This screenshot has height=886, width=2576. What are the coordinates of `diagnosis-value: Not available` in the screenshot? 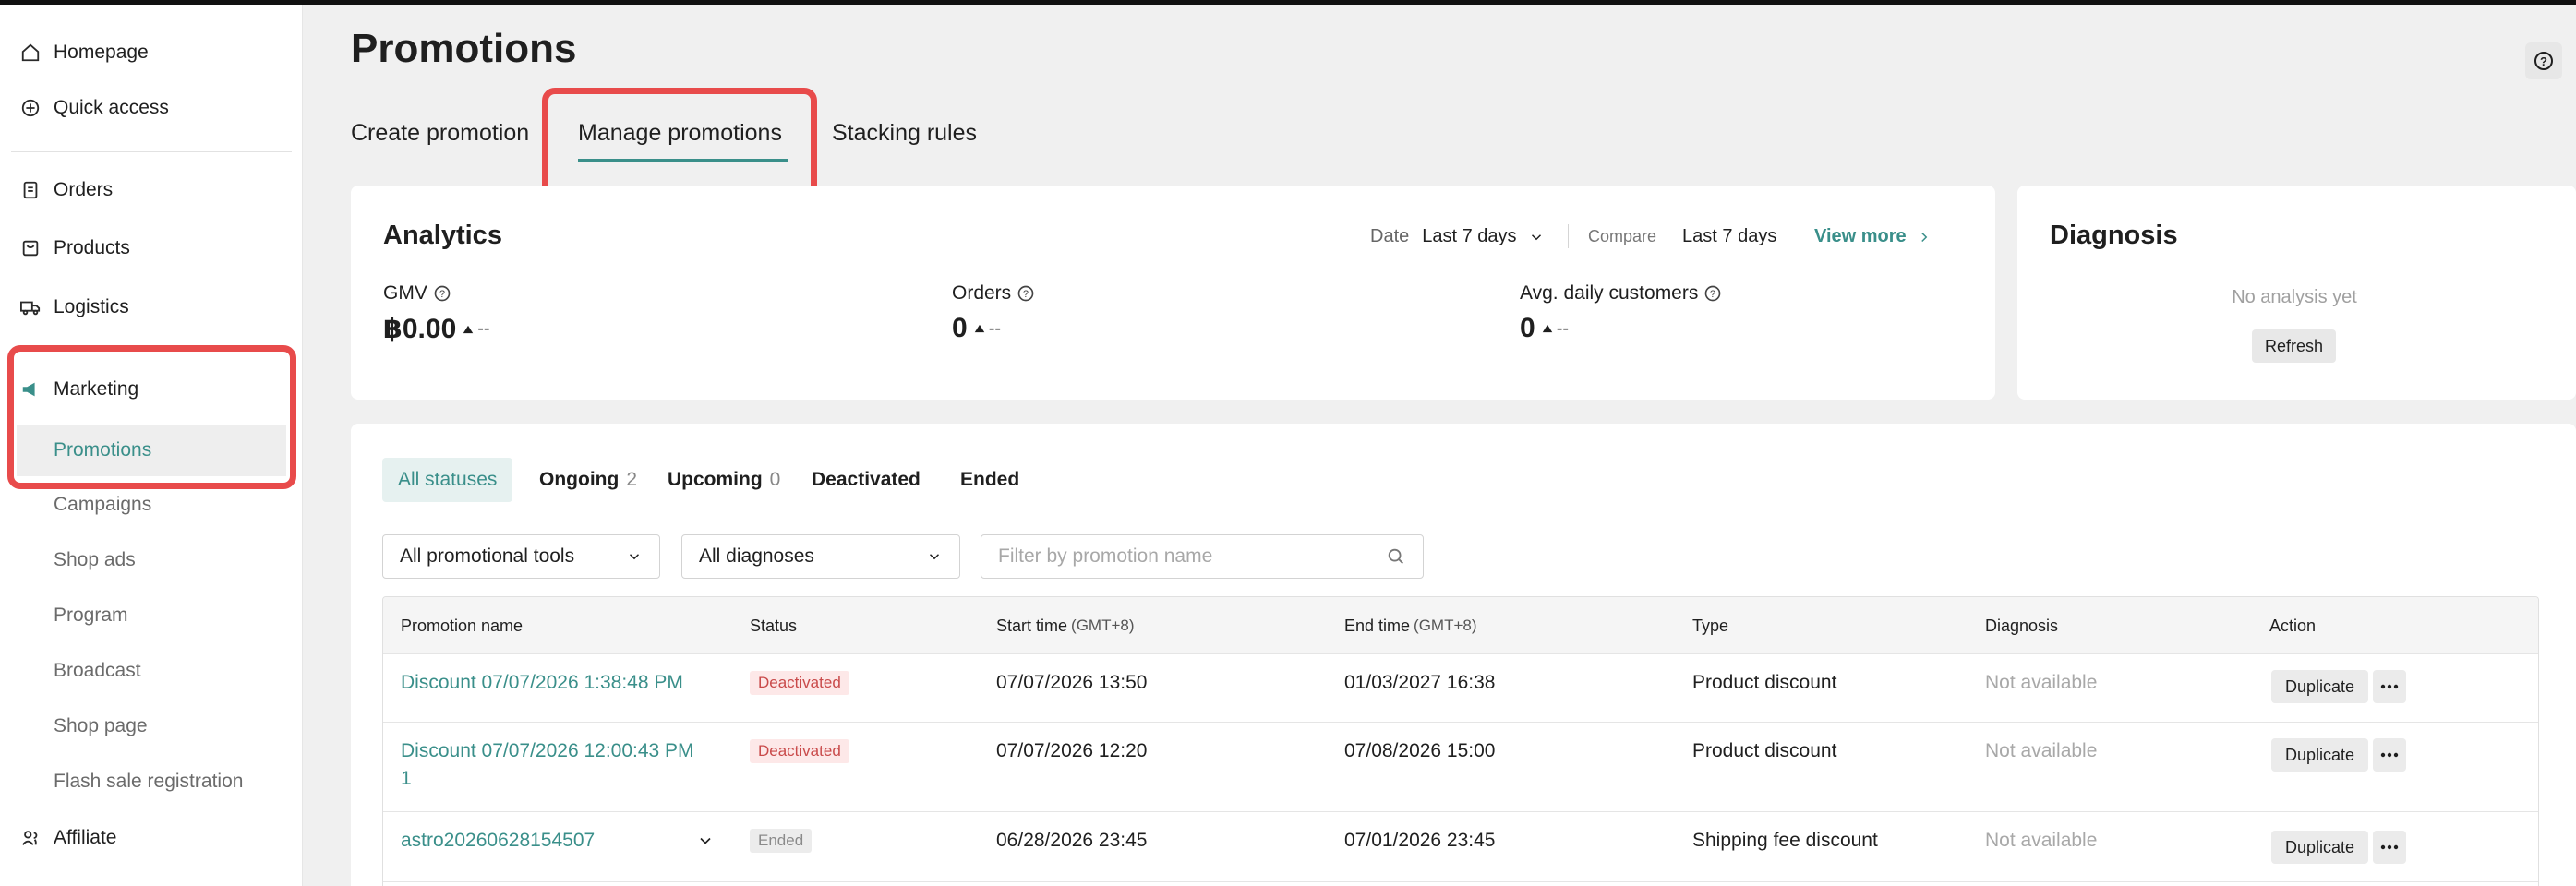 It's located at (2041, 751).